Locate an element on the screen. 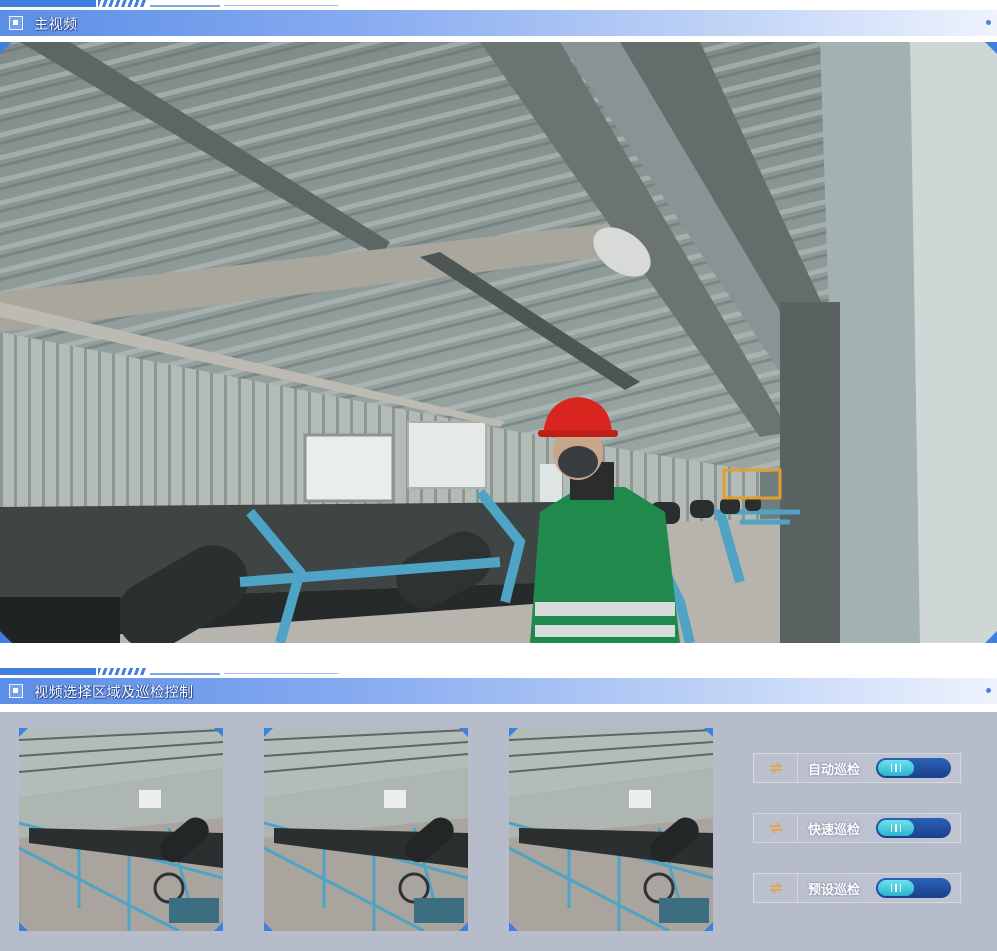  auto-patrol-control: 自动巡检 is located at coordinates (857, 768).